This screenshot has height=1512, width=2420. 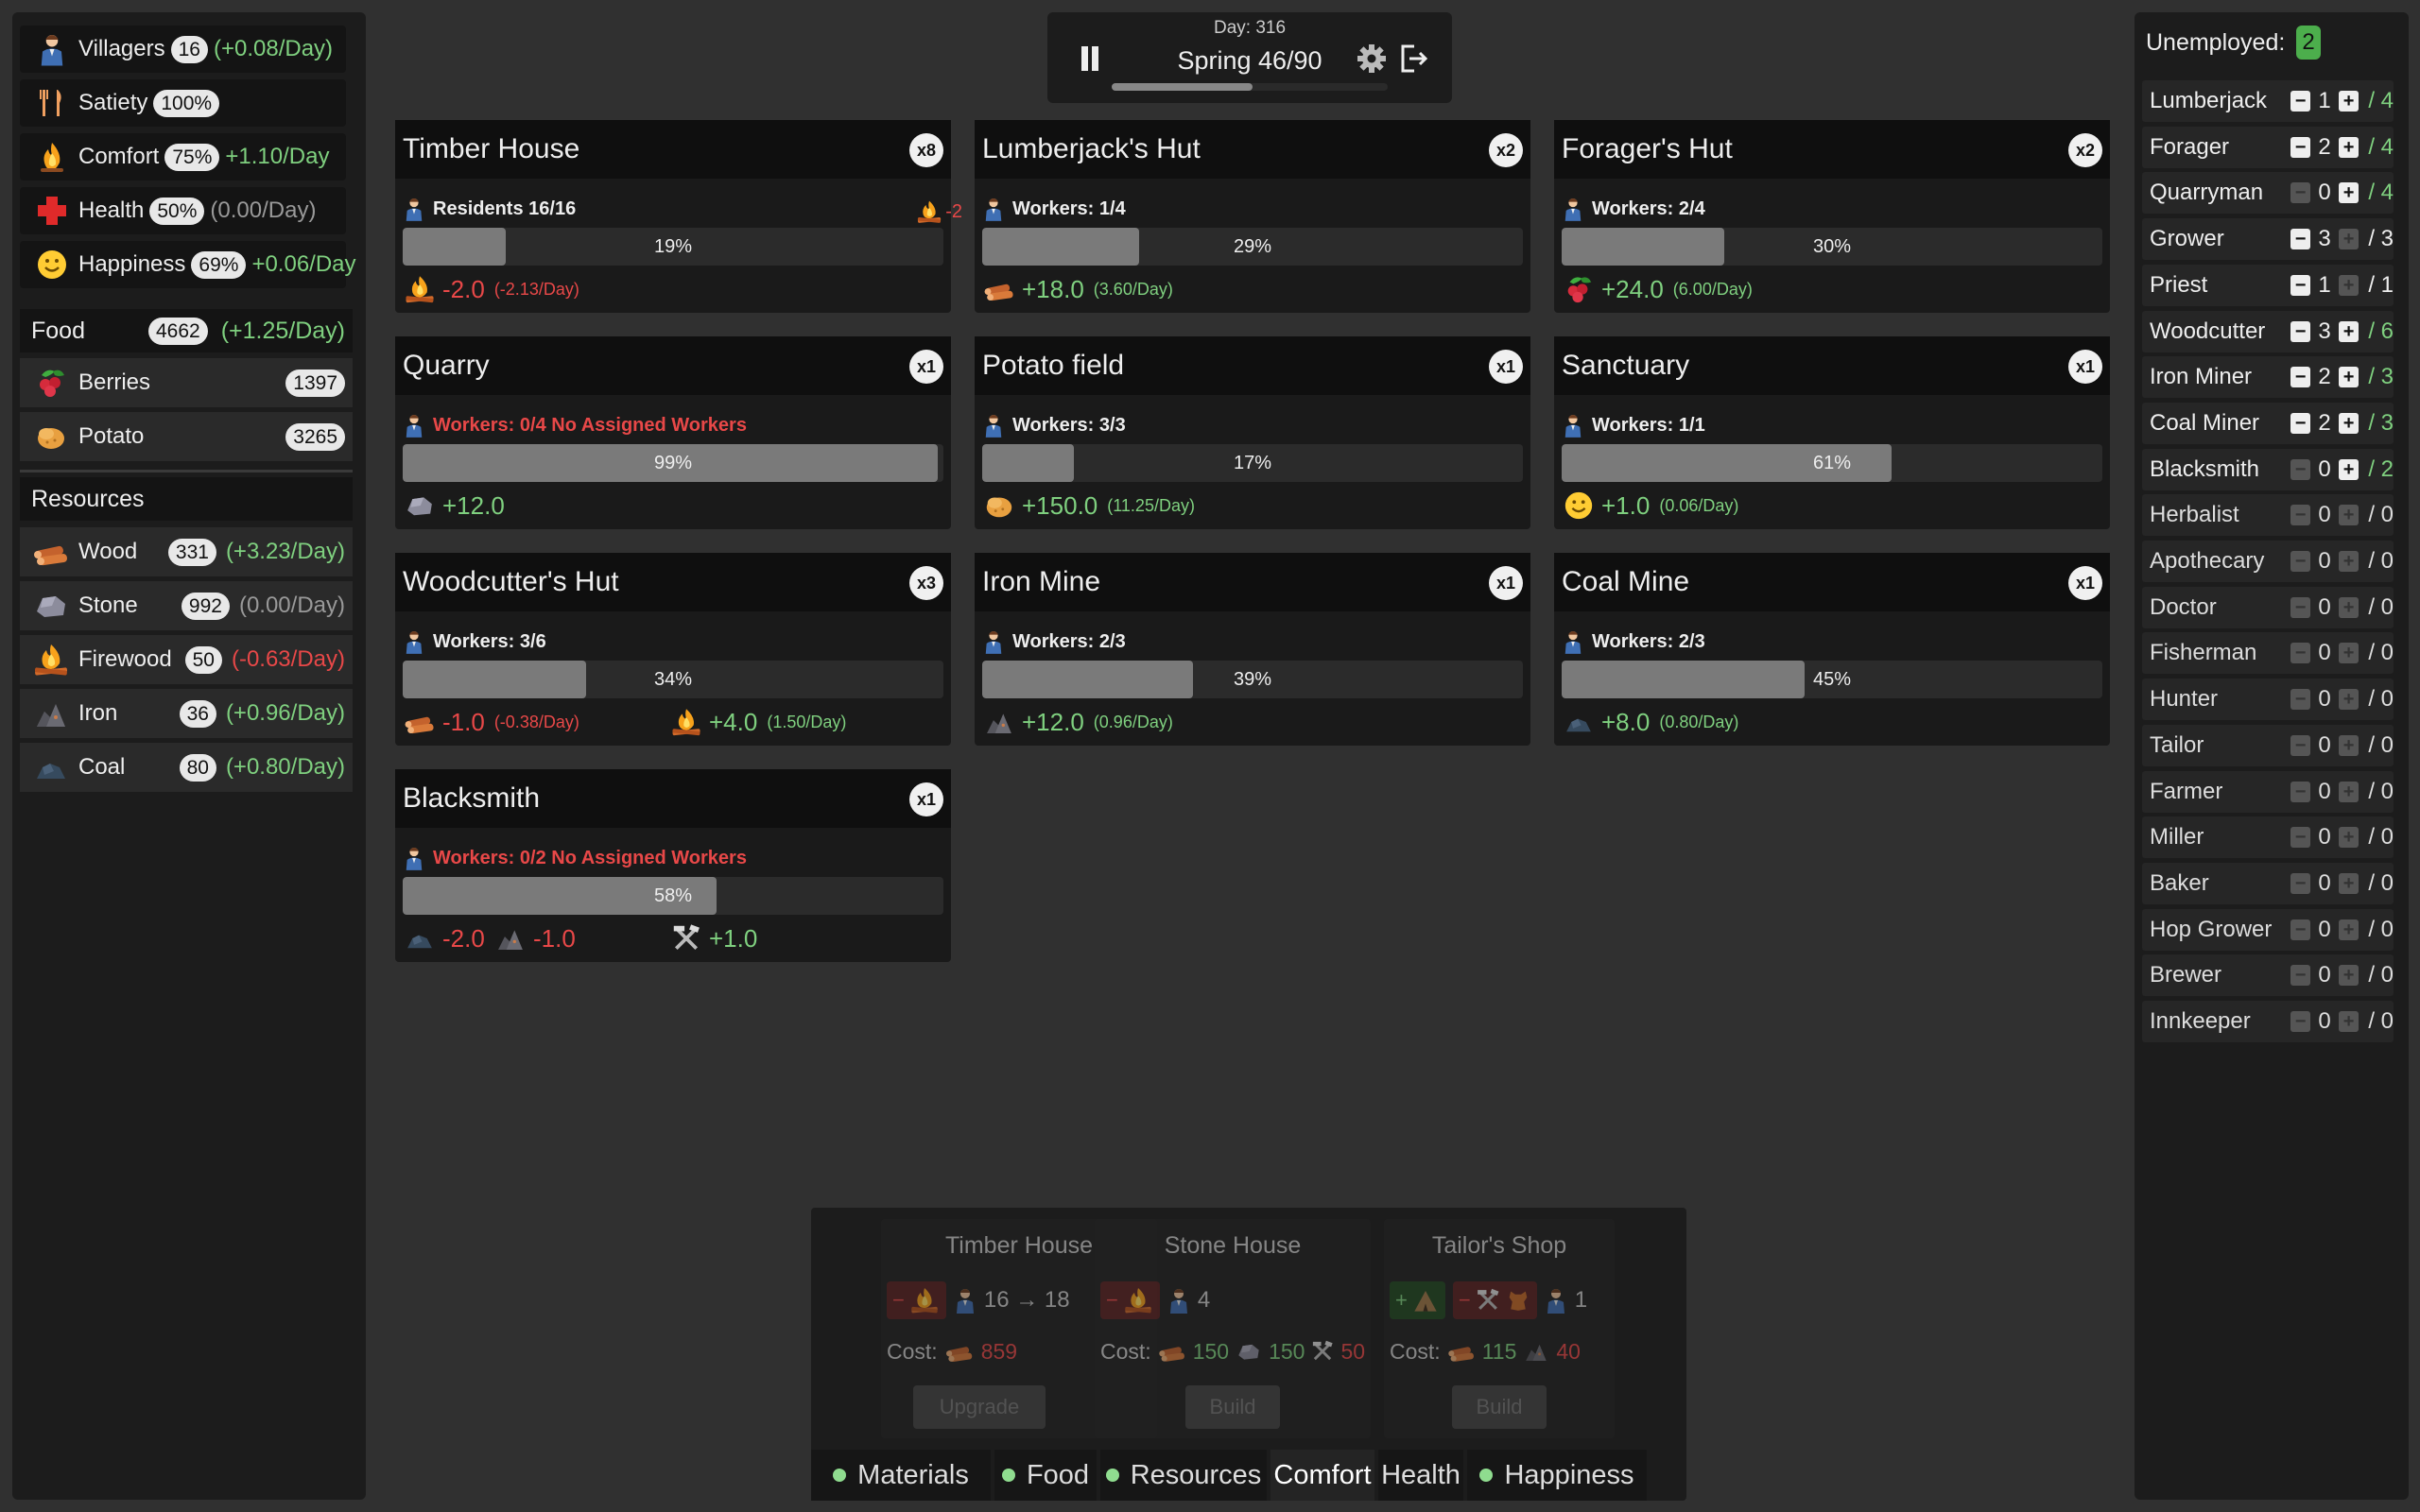 What do you see at coordinates (1249, 57) in the screenshot?
I see `time-control-bar: Day: 316 Spring 46/90` at bounding box center [1249, 57].